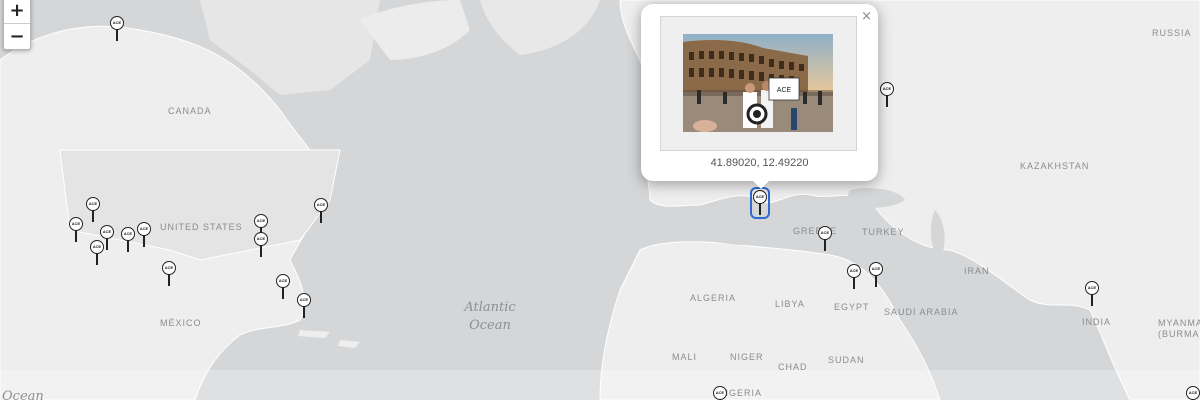 Image resolution: width=1200 pixels, height=400 pixels. I want to click on label-canada: CANADA, so click(190, 111).